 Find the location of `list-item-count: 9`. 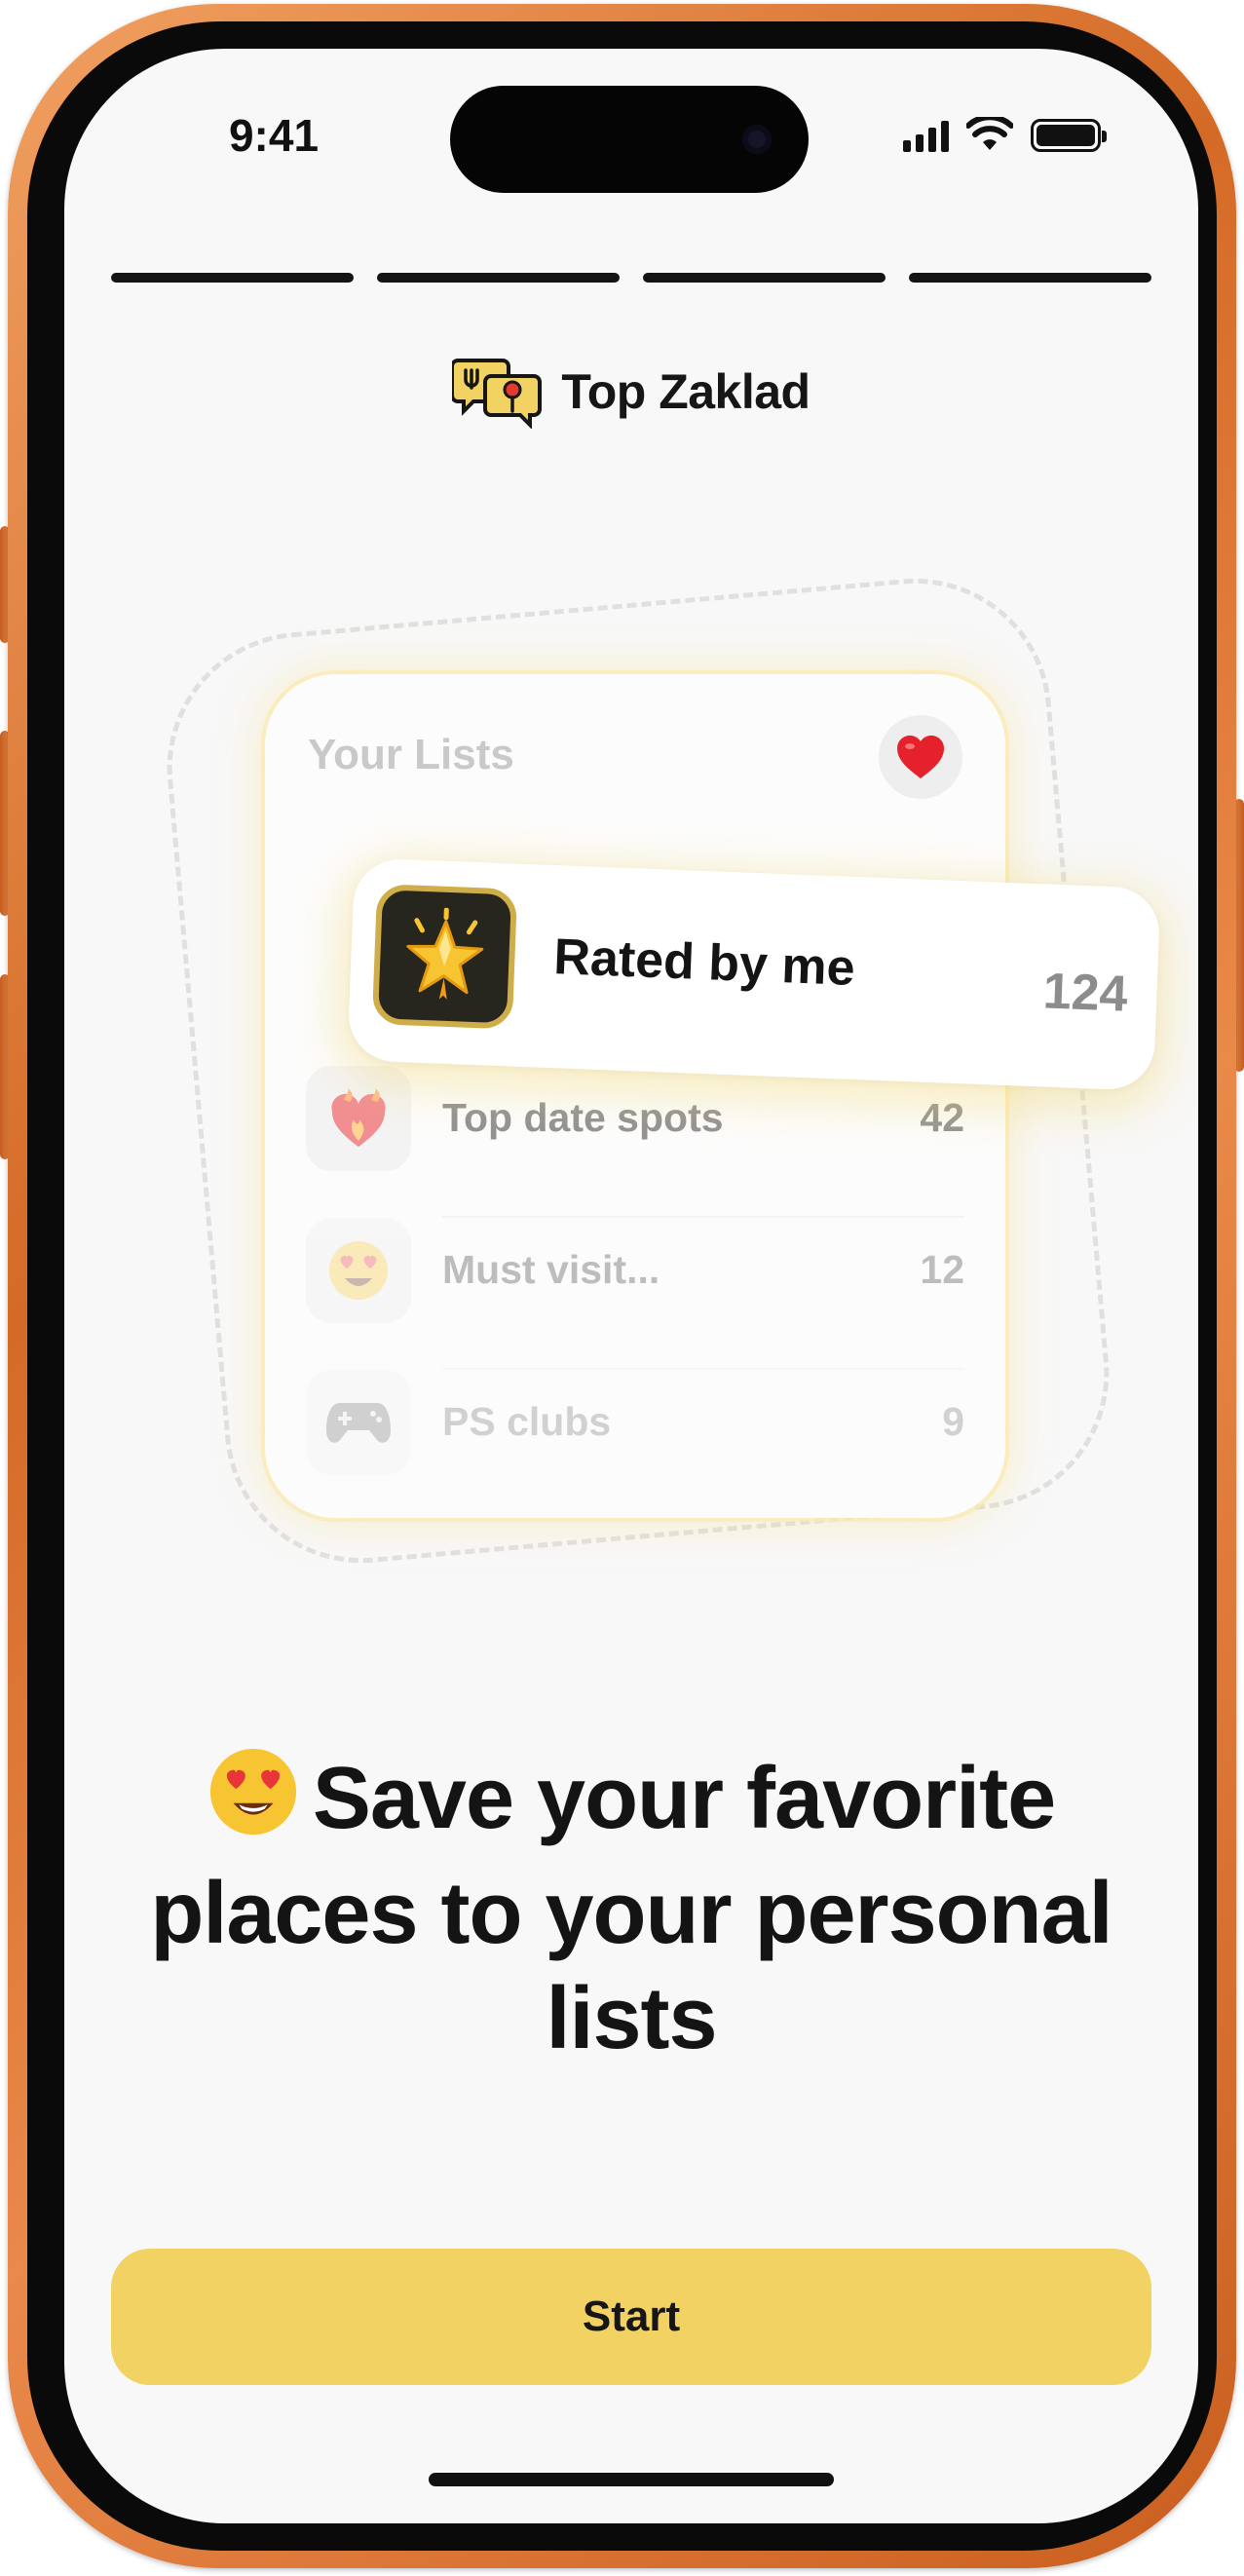

list-item-count: 9 is located at coordinates (953, 1421).